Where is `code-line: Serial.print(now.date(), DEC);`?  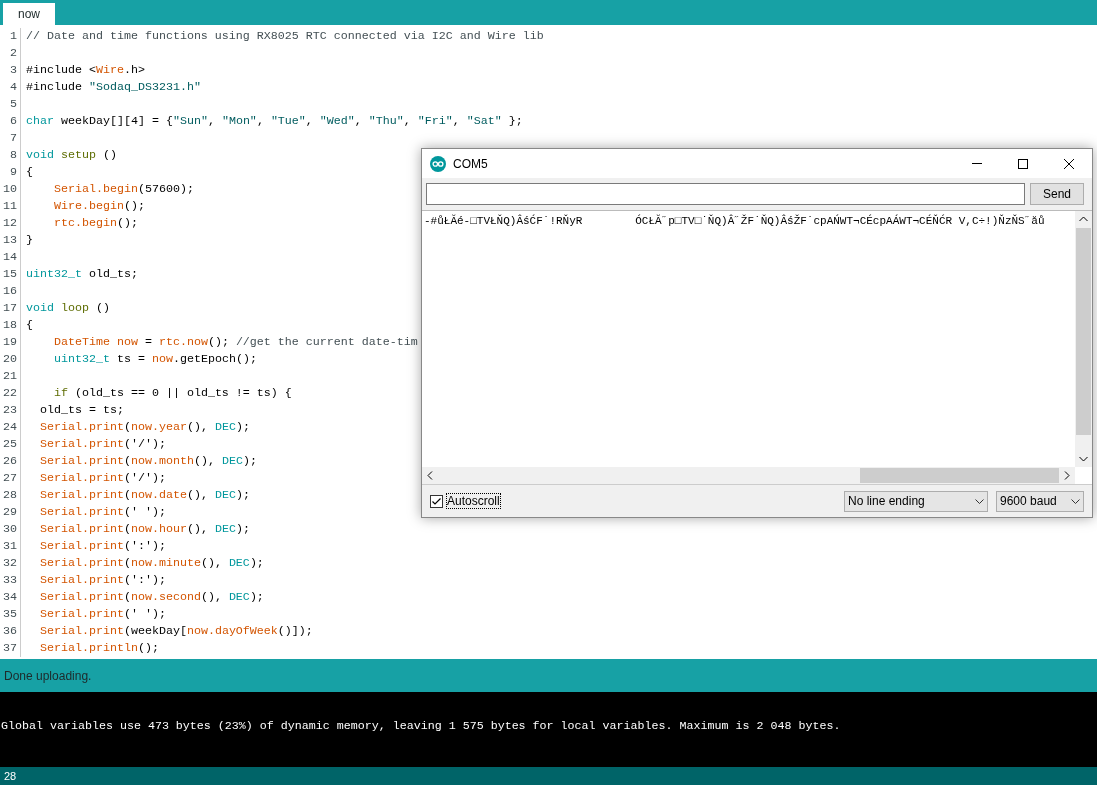
code-line: Serial.print(now.date(), DEC); is located at coordinates (144, 495).